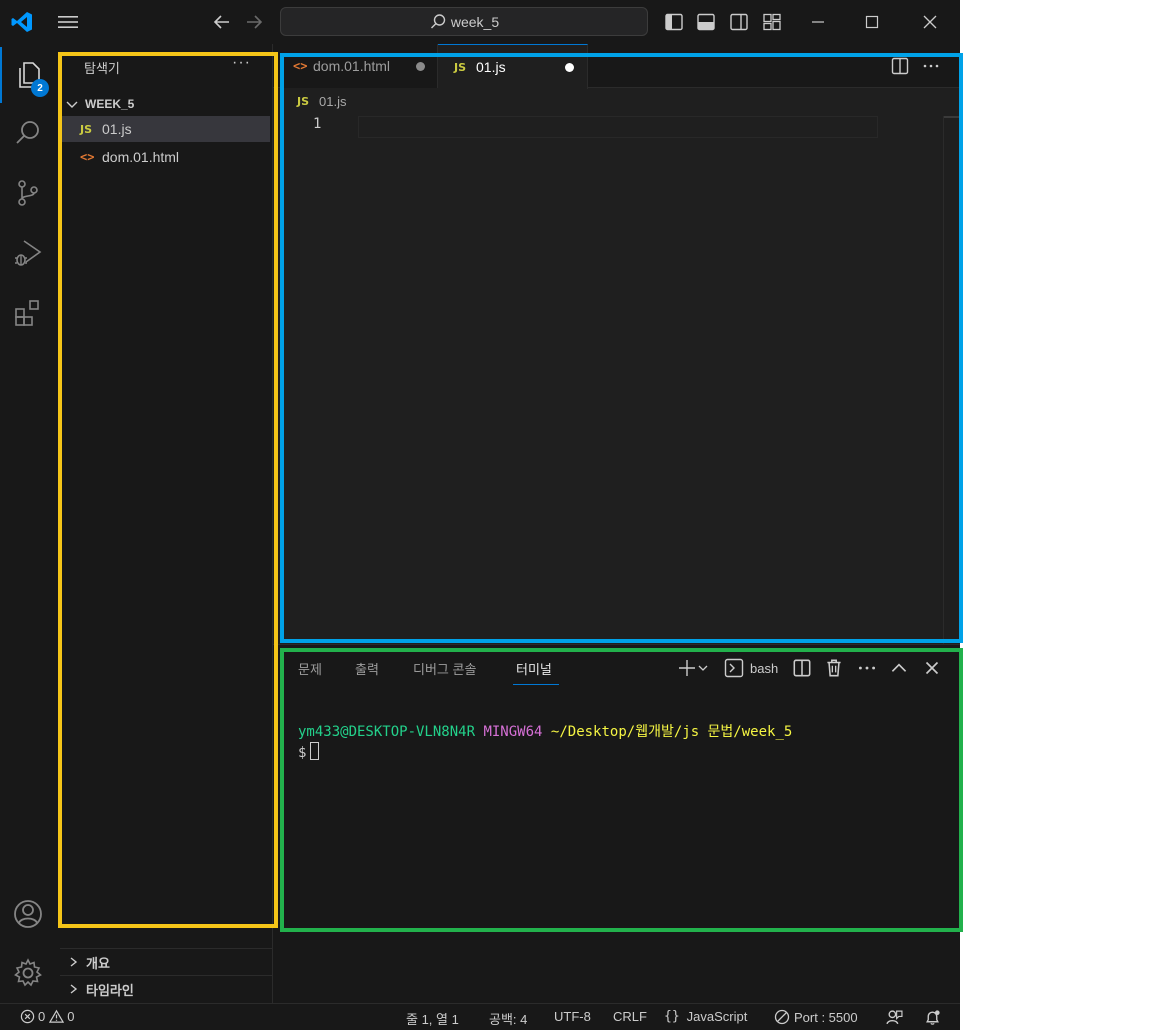  Describe the element at coordinates (254, 22) in the screenshot. I see `forward-arrow-icon` at that location.